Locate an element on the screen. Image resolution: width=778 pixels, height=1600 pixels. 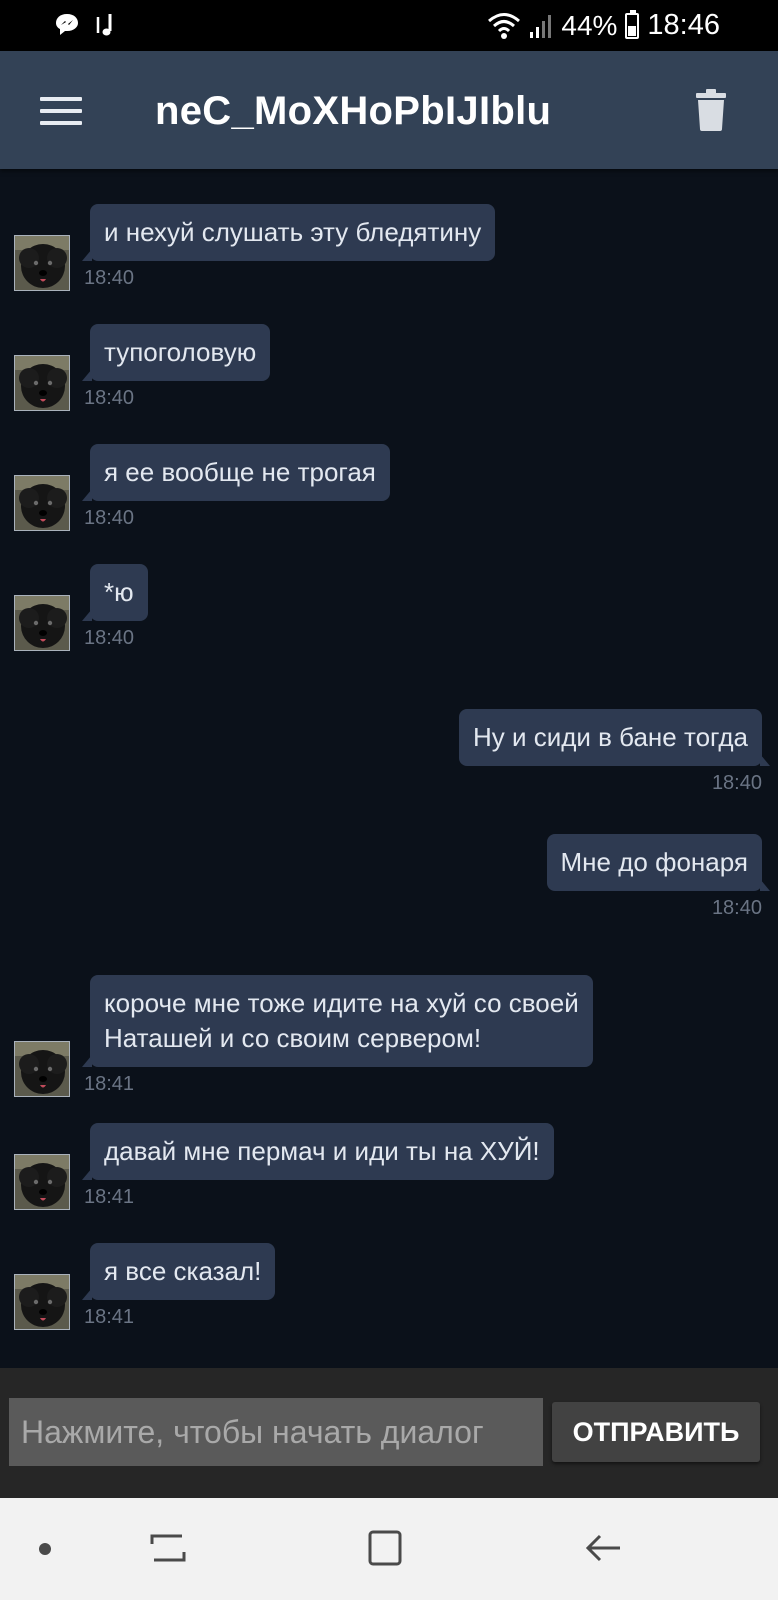
home-icon is located at coordinates (386, 1548).